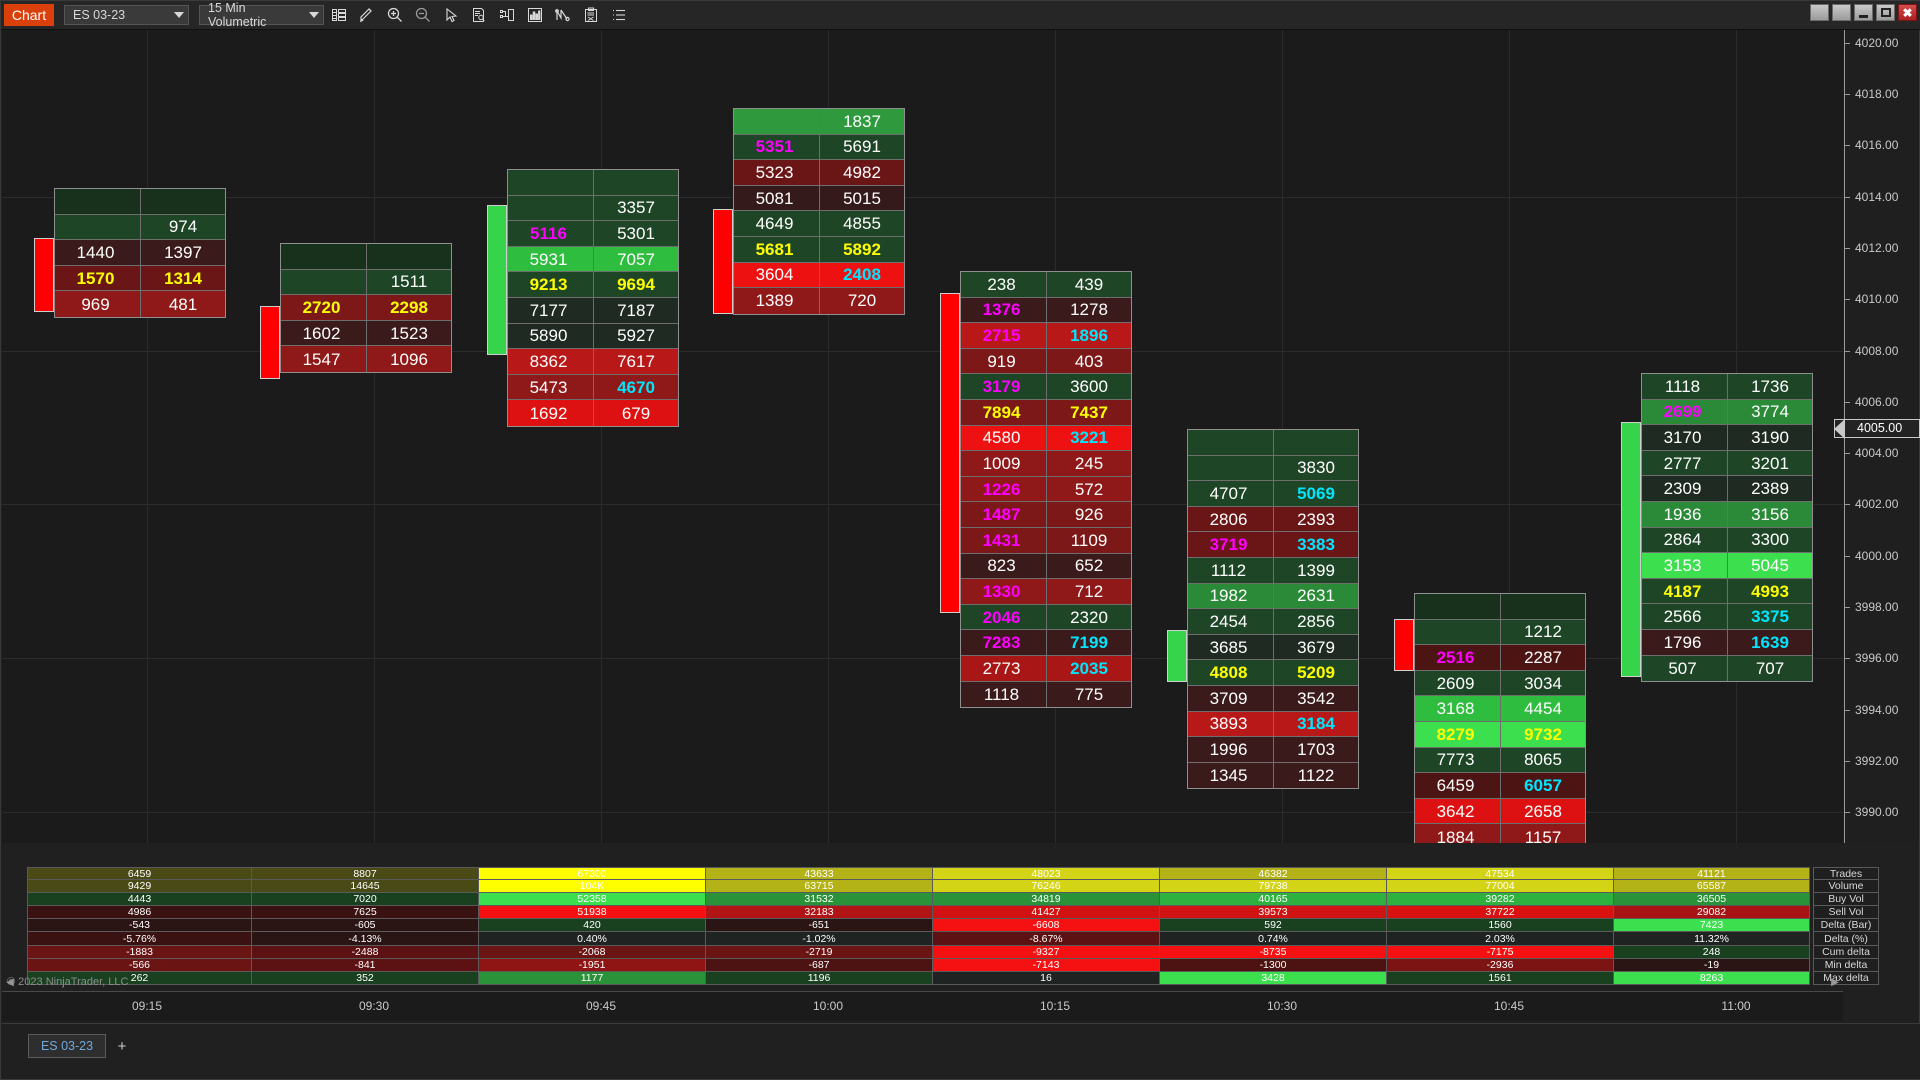 This screenshot has height=1080, width=1920. I want to click on footprint-row: 2516 2287, so click(1500, 658).